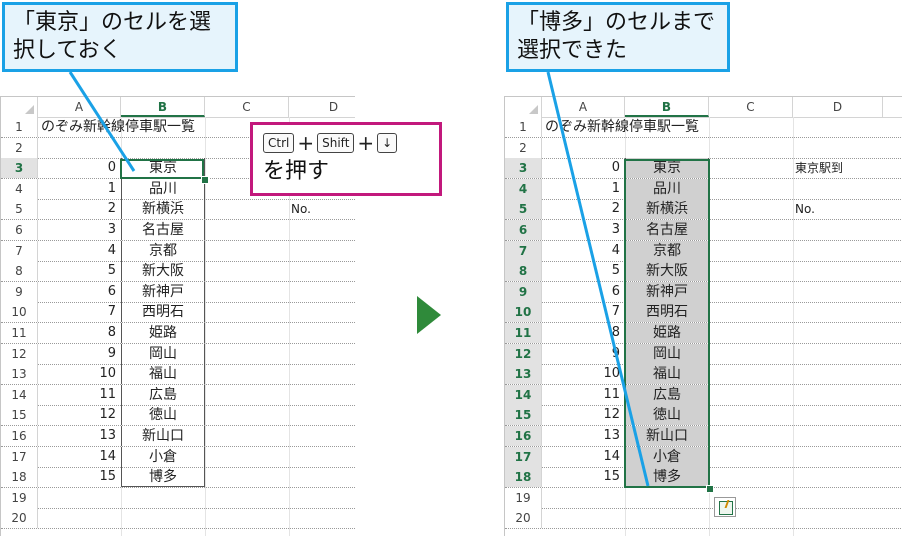 This screenshot has height=536, width=902. What do you see at coordinates (102, 121) in the screenshot?
I see `pointer-left` at bounding box center [102, 121].